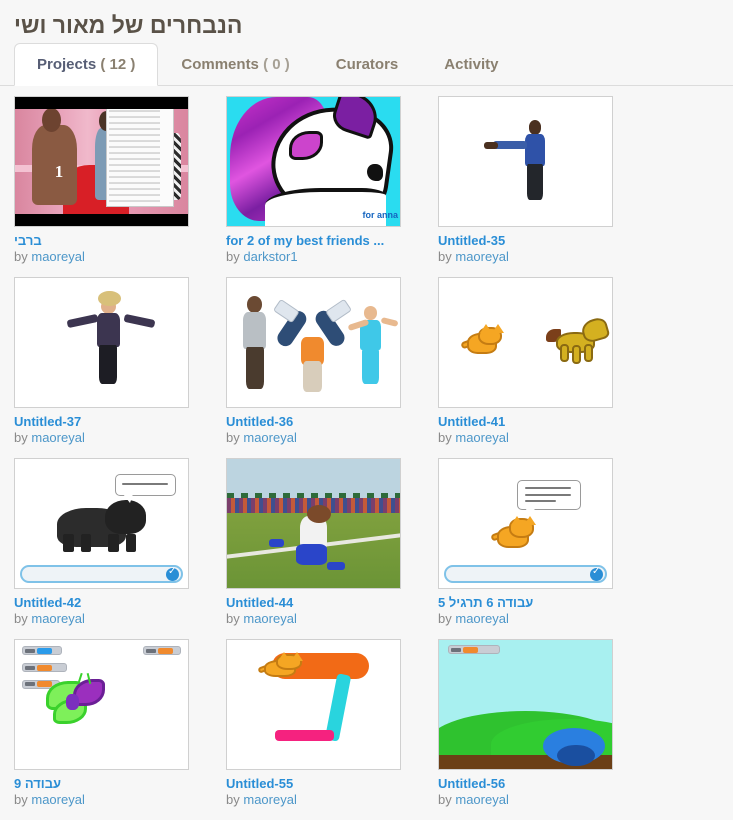  I want to click on thumb-art-cat-and-horse, so click(525, 342).